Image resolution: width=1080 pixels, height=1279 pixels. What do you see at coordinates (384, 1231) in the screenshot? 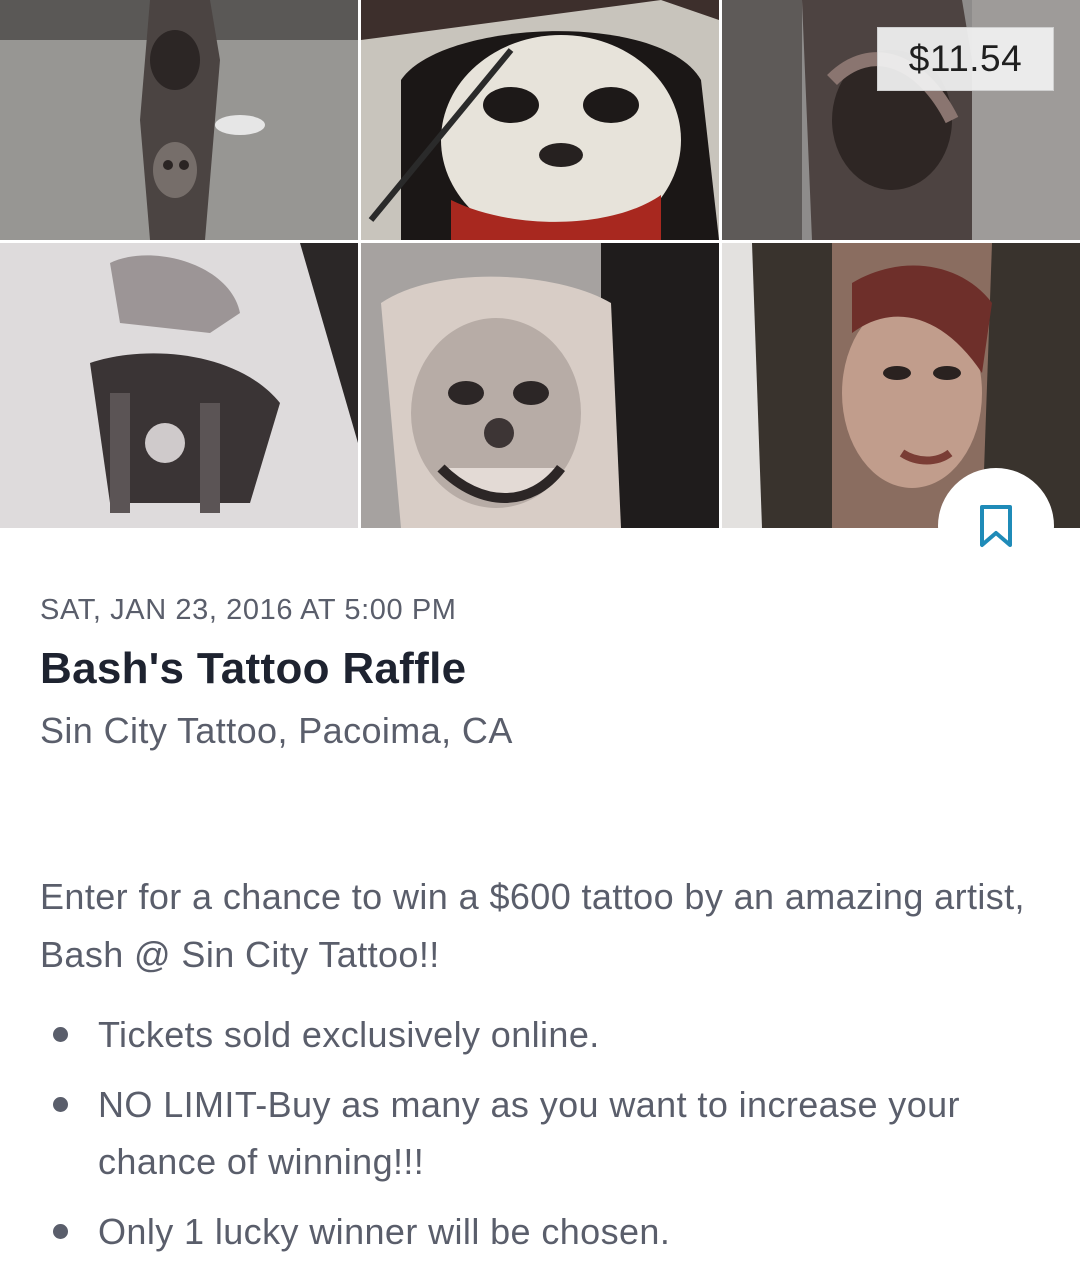
I see `list-item-text: Only 1 lucky winner will be chosen.` at bounding box center [384, 1231].